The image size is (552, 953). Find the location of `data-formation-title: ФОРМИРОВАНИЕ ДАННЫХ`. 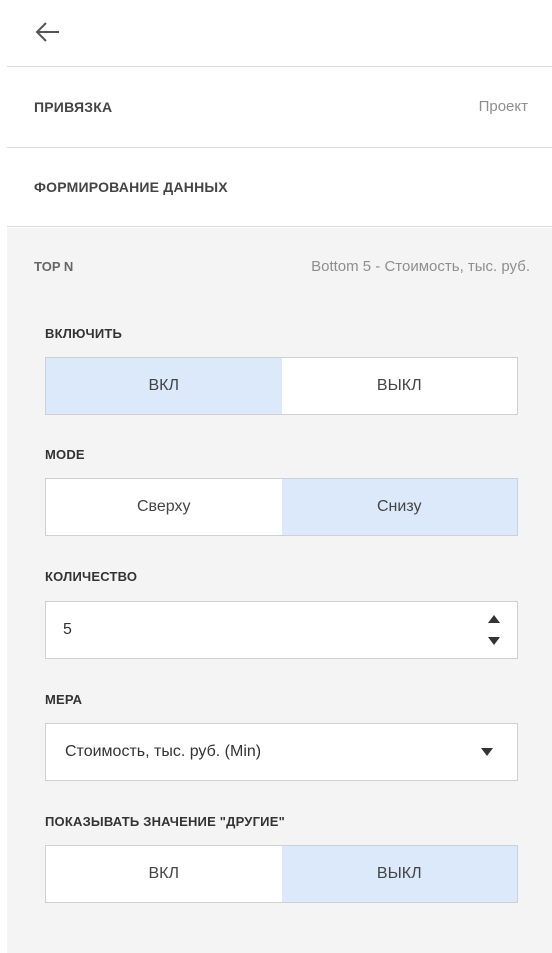

data-formation-title: ФОРМИРОВАНИЕ ДАННЫХ is located at coordinates (131, 187).